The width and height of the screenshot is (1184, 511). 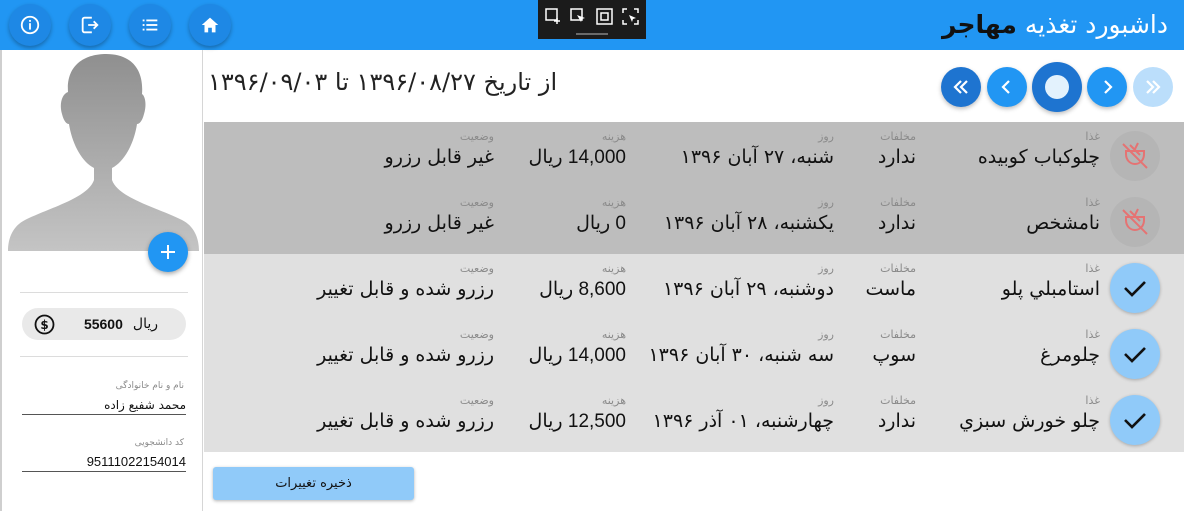 I want to click on screenshot-add-icon, so click(x=553, y=16).